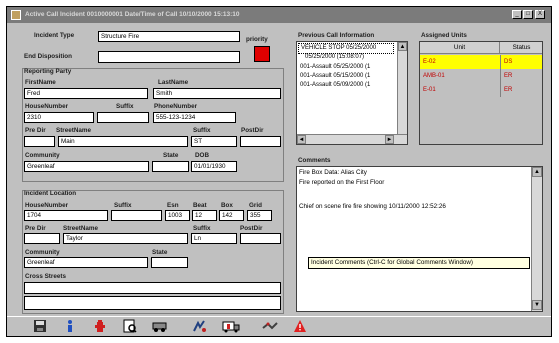 The image size is (559, 343). I want to click on il-state-label: State, so click(160, 252).